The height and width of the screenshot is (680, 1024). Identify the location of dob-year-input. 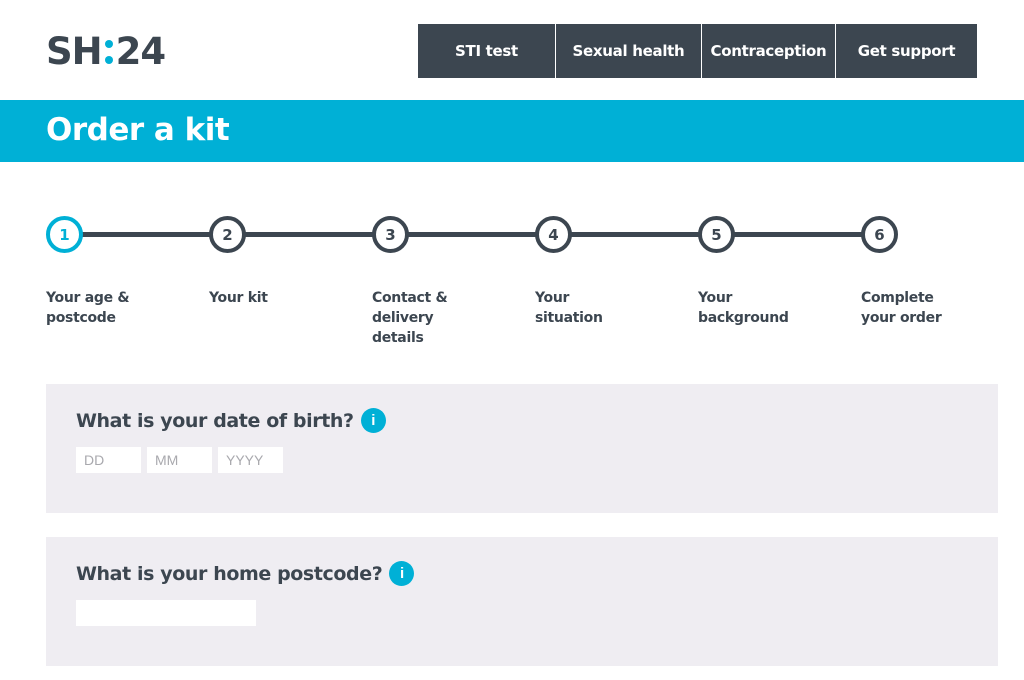
(250, 460).